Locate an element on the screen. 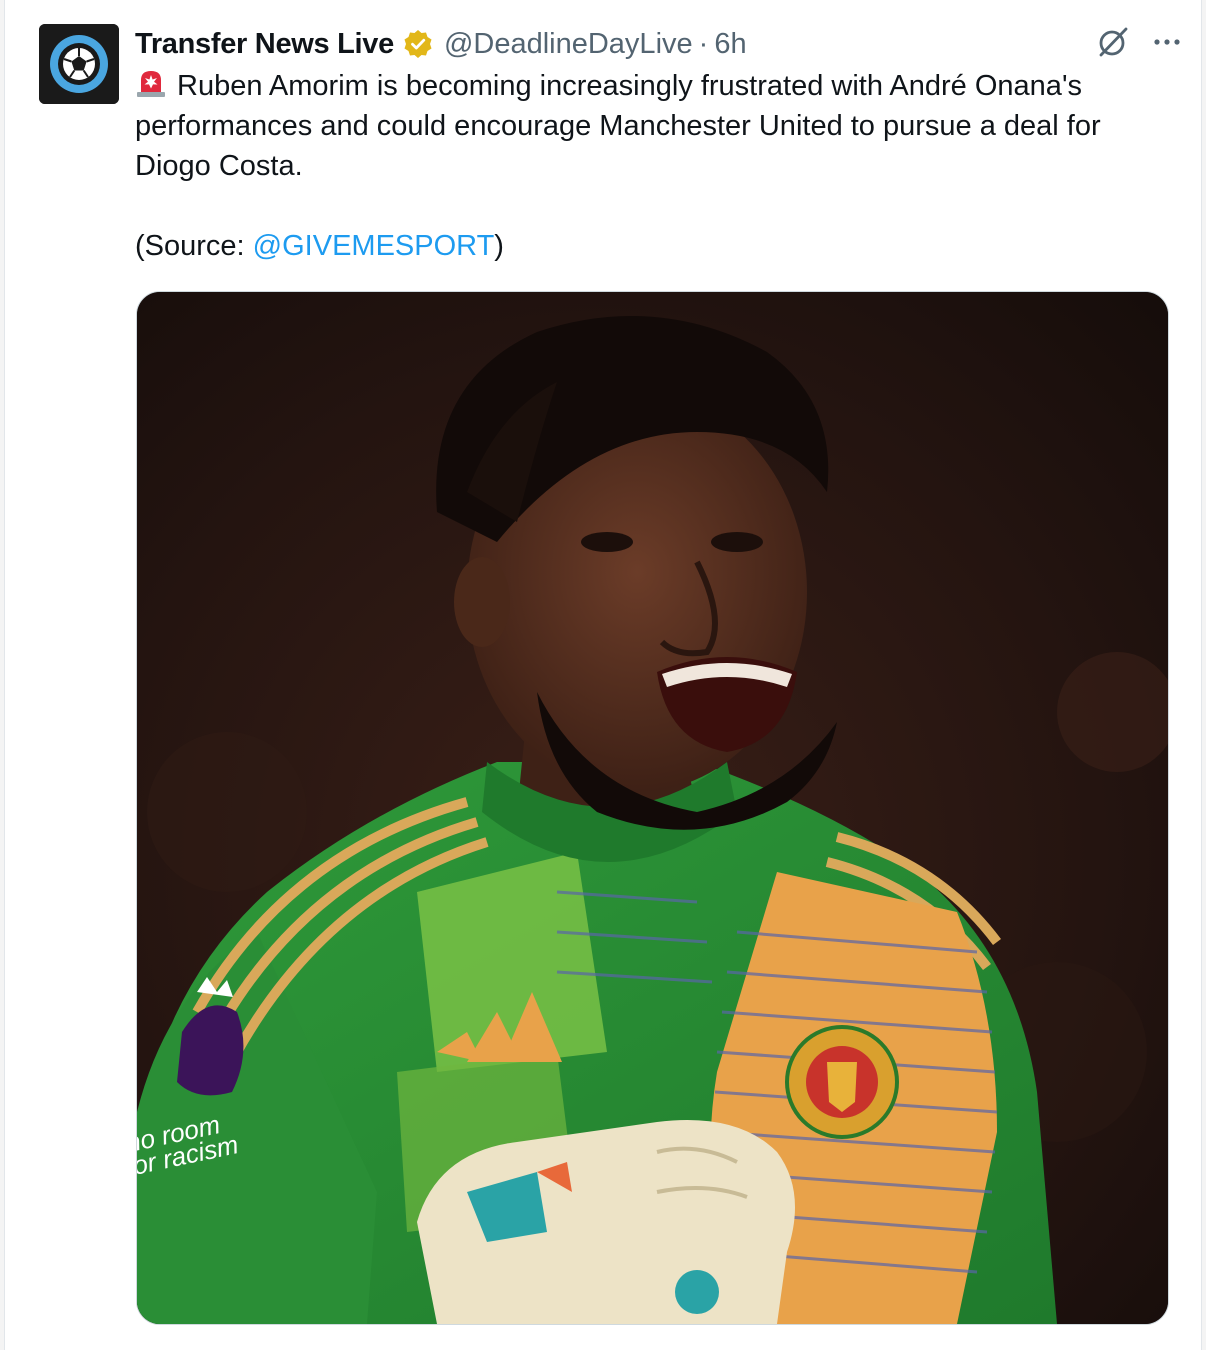 This screenshot has height=1350, width=1206. author-handle: @DeadlineDayLive is located at coordinates (568, 44).